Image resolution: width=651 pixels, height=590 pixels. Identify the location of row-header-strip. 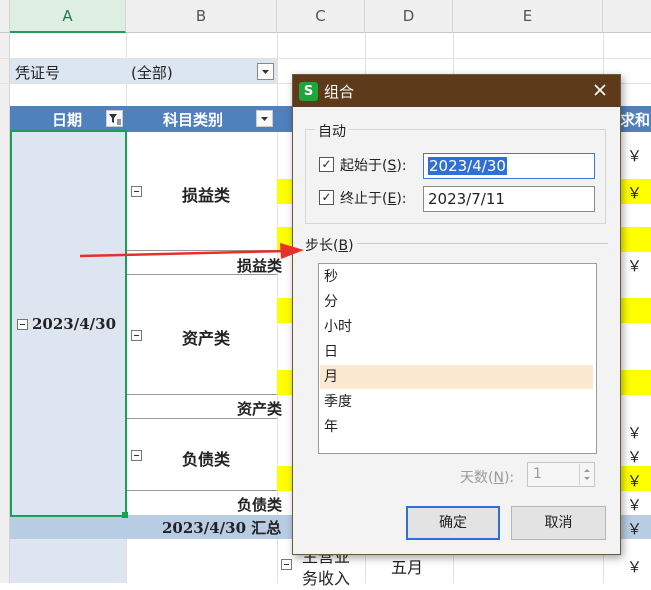
(5, 308).